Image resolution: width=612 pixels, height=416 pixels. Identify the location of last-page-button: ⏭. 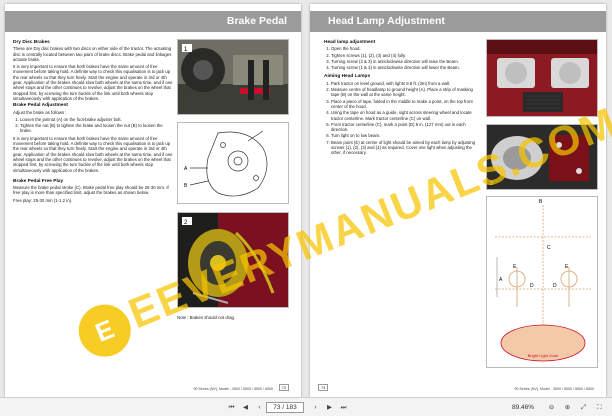
(343, 407).